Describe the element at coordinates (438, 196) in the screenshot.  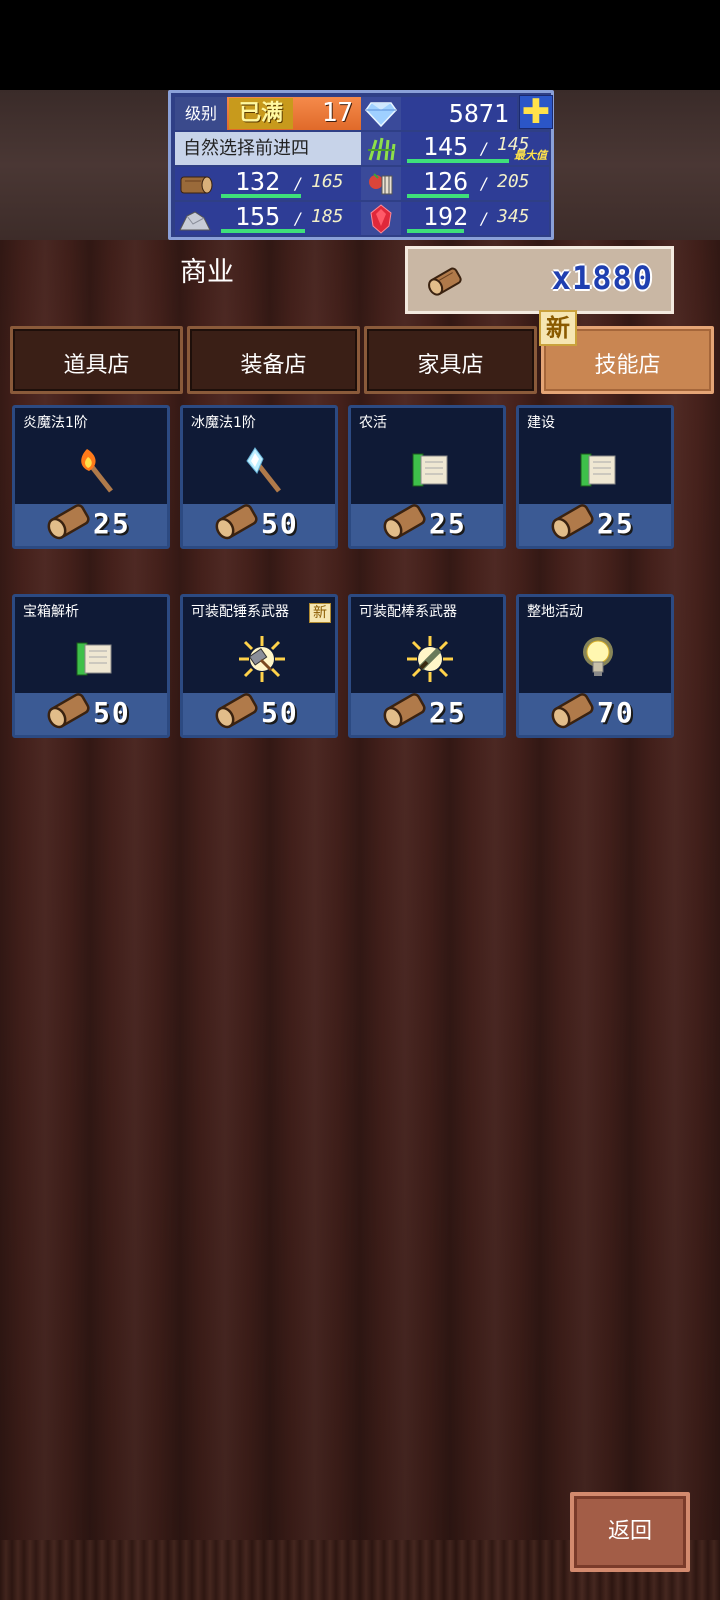
I see `food-bar` at that location.